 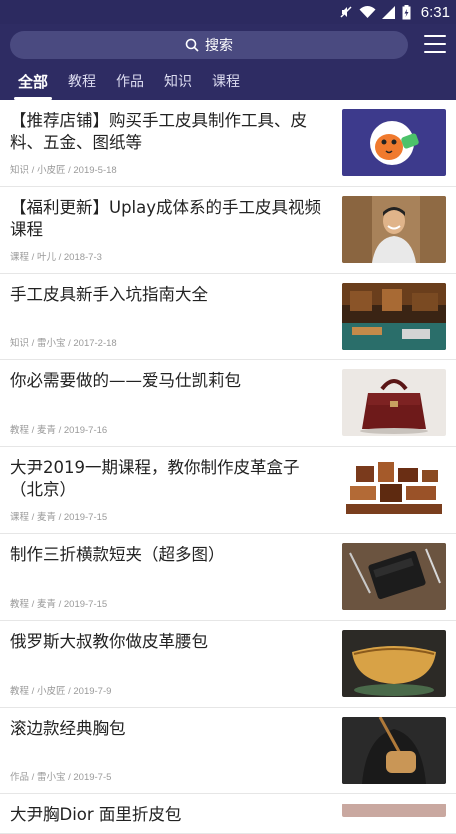 I want to click on article-item: 你必需要做的——爱马仕凯莉包 教程 / 麦青 / 2019-7-16, so click(x=228, y=404).